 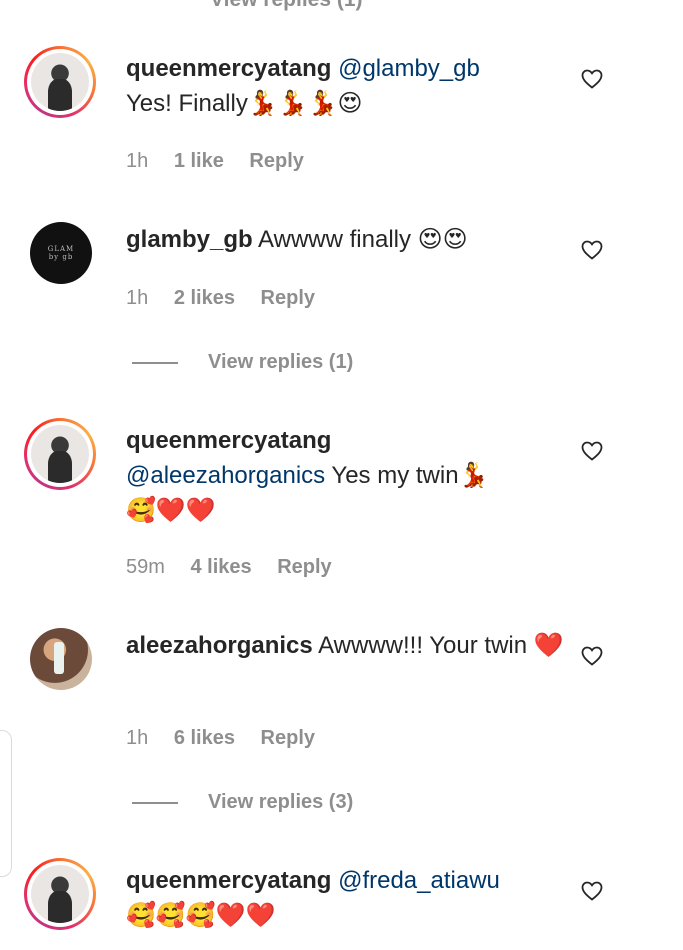 What do you see at coordinates (409, 68) in the screenshot?
I see `mention-link: @glamby_gb` at bounding box center [409, 68].